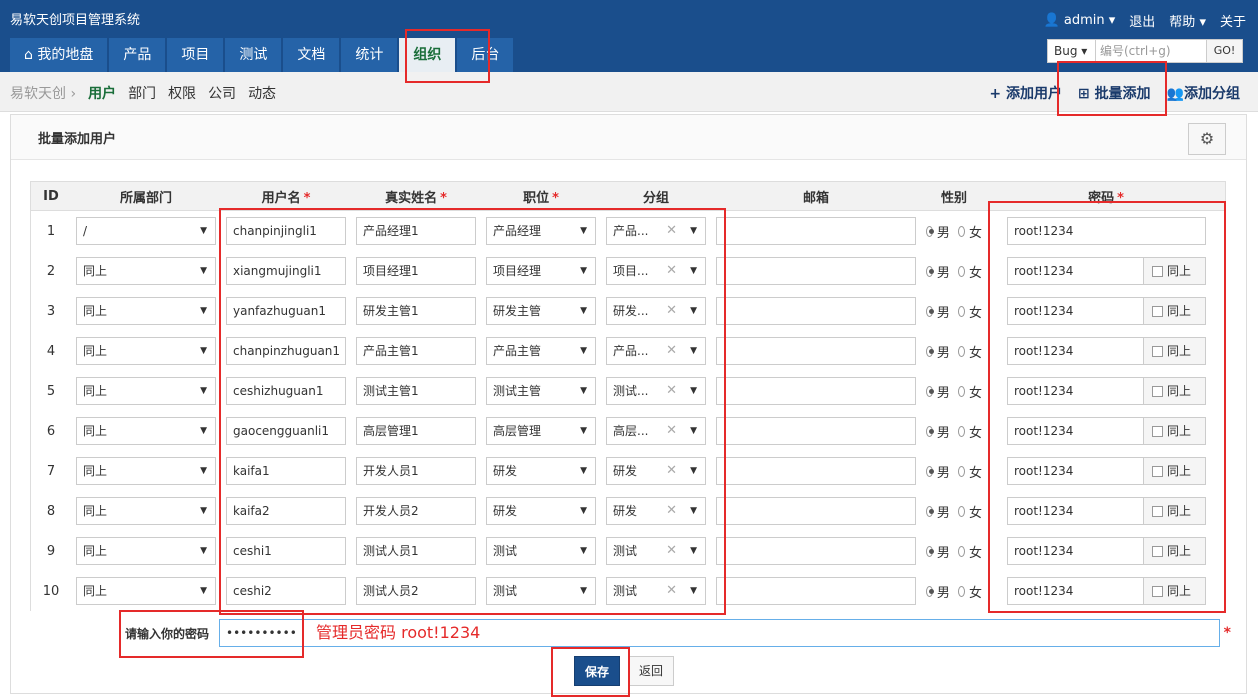  What do you see at coordinates (1233, 20) in the screenshot?
I see `about-link: 关于` at bounding box center [1233, 20].